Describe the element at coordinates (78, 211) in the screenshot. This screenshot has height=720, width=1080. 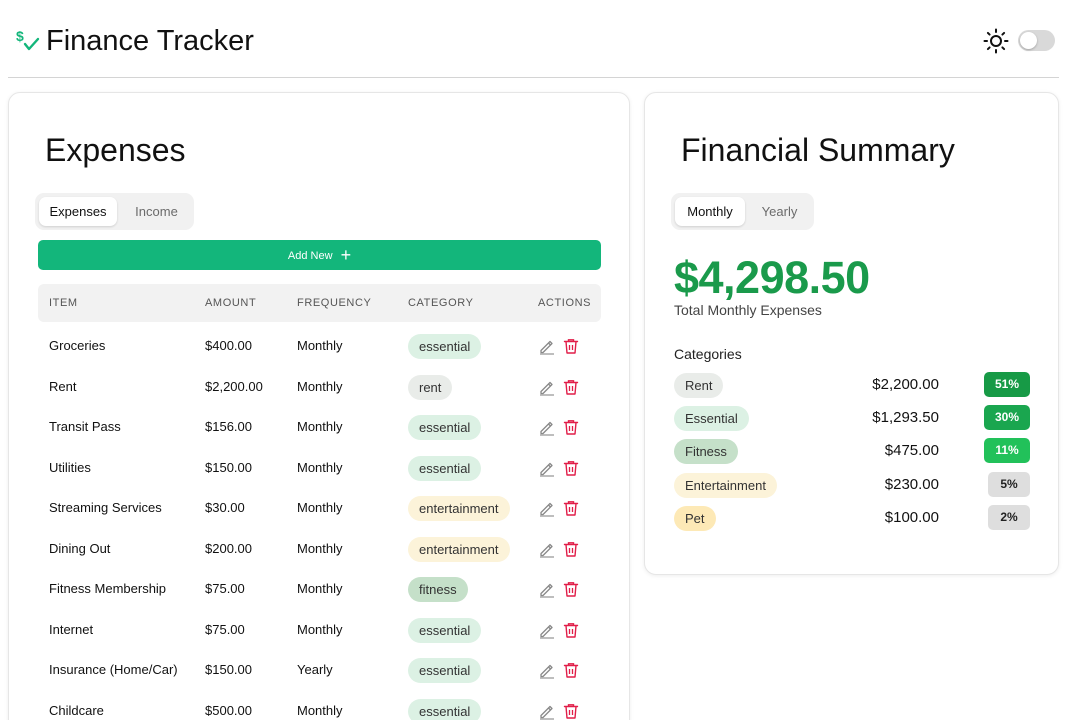
I see `tab-expenses: Expenses` at that location.